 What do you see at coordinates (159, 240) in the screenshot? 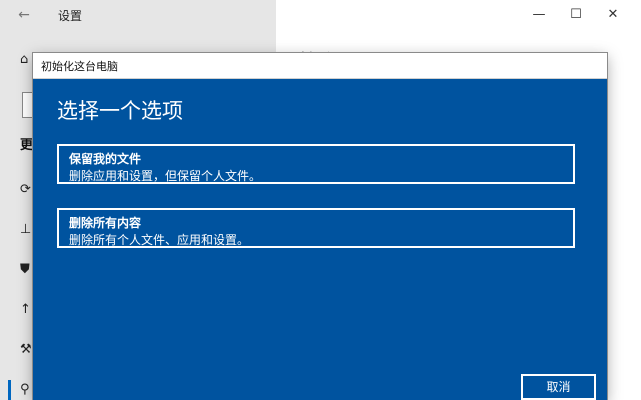
I see `option-description: 删除所有个人文件、应用和设置。` at bounding box center [159, 240].